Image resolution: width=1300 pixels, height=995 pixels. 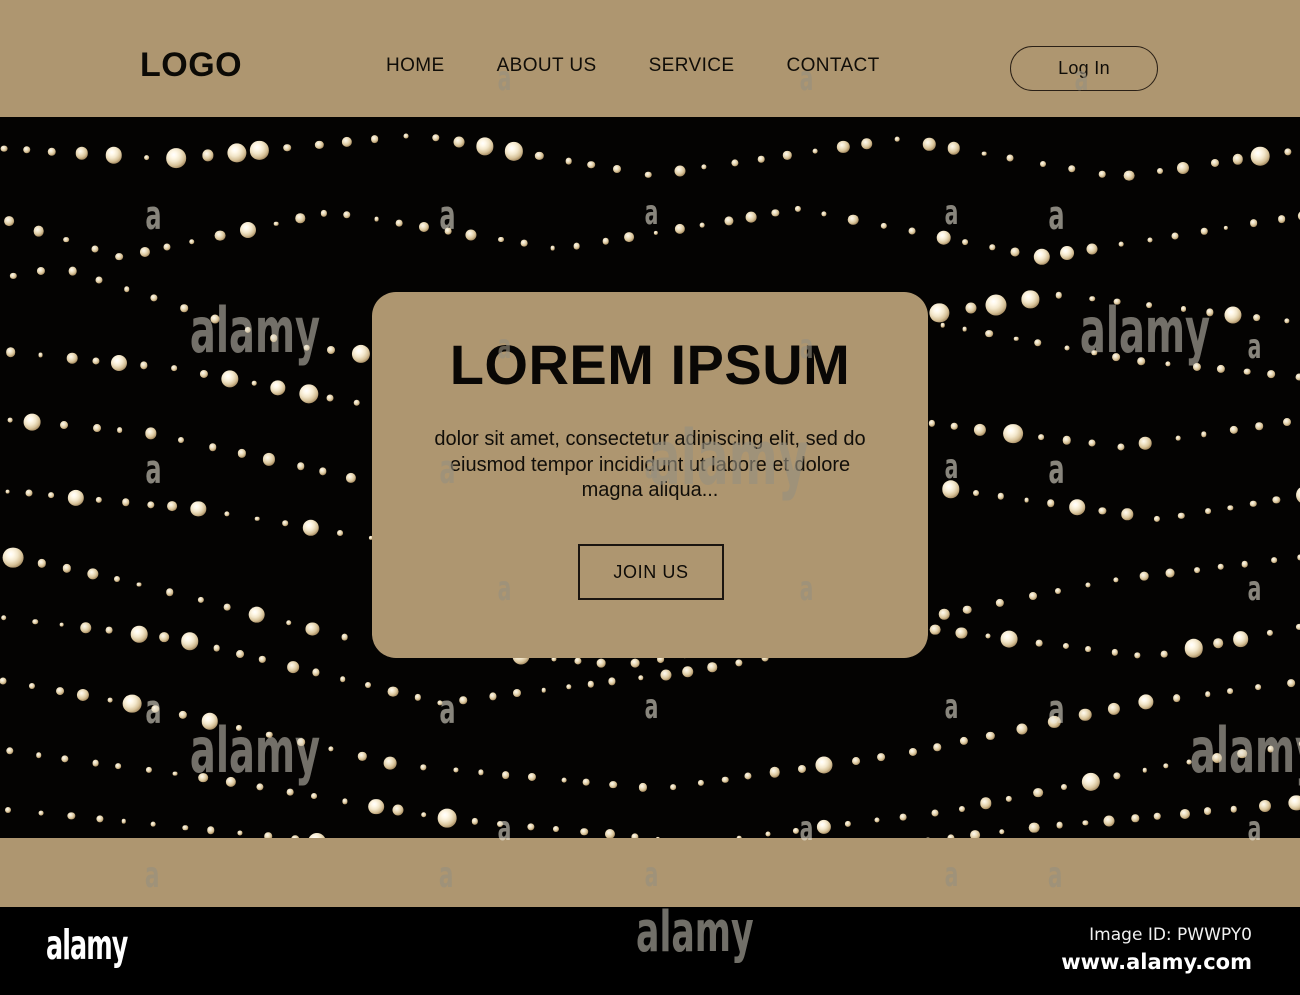 What do you see at coordinates (415, 65) in the screenshot?
I see `nav-item-home: HOME` at bounding box center [415, 65].